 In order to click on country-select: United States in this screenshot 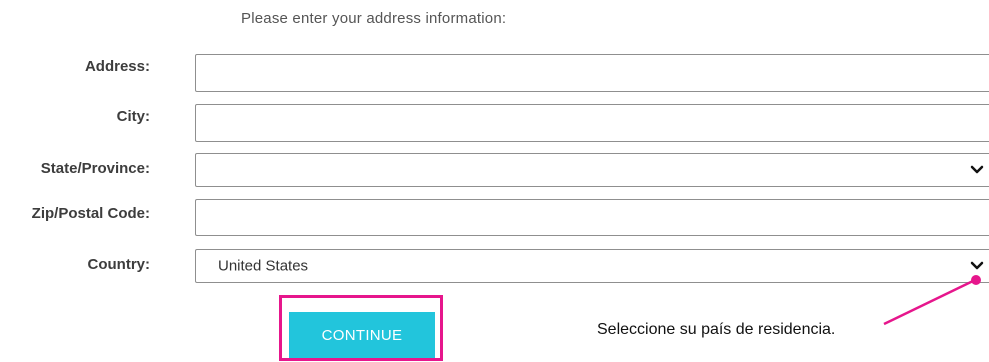, I will do `click(592, 266)`.